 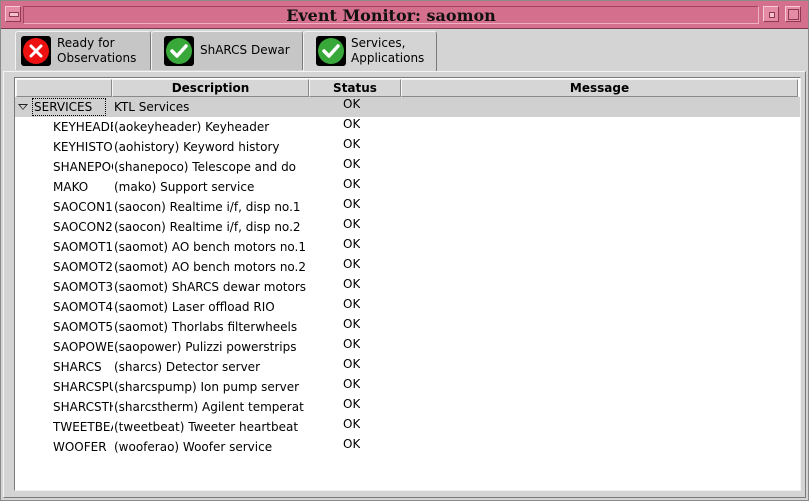 I want to click on tab-label: Services, Applications, so click(x=388, y=50).